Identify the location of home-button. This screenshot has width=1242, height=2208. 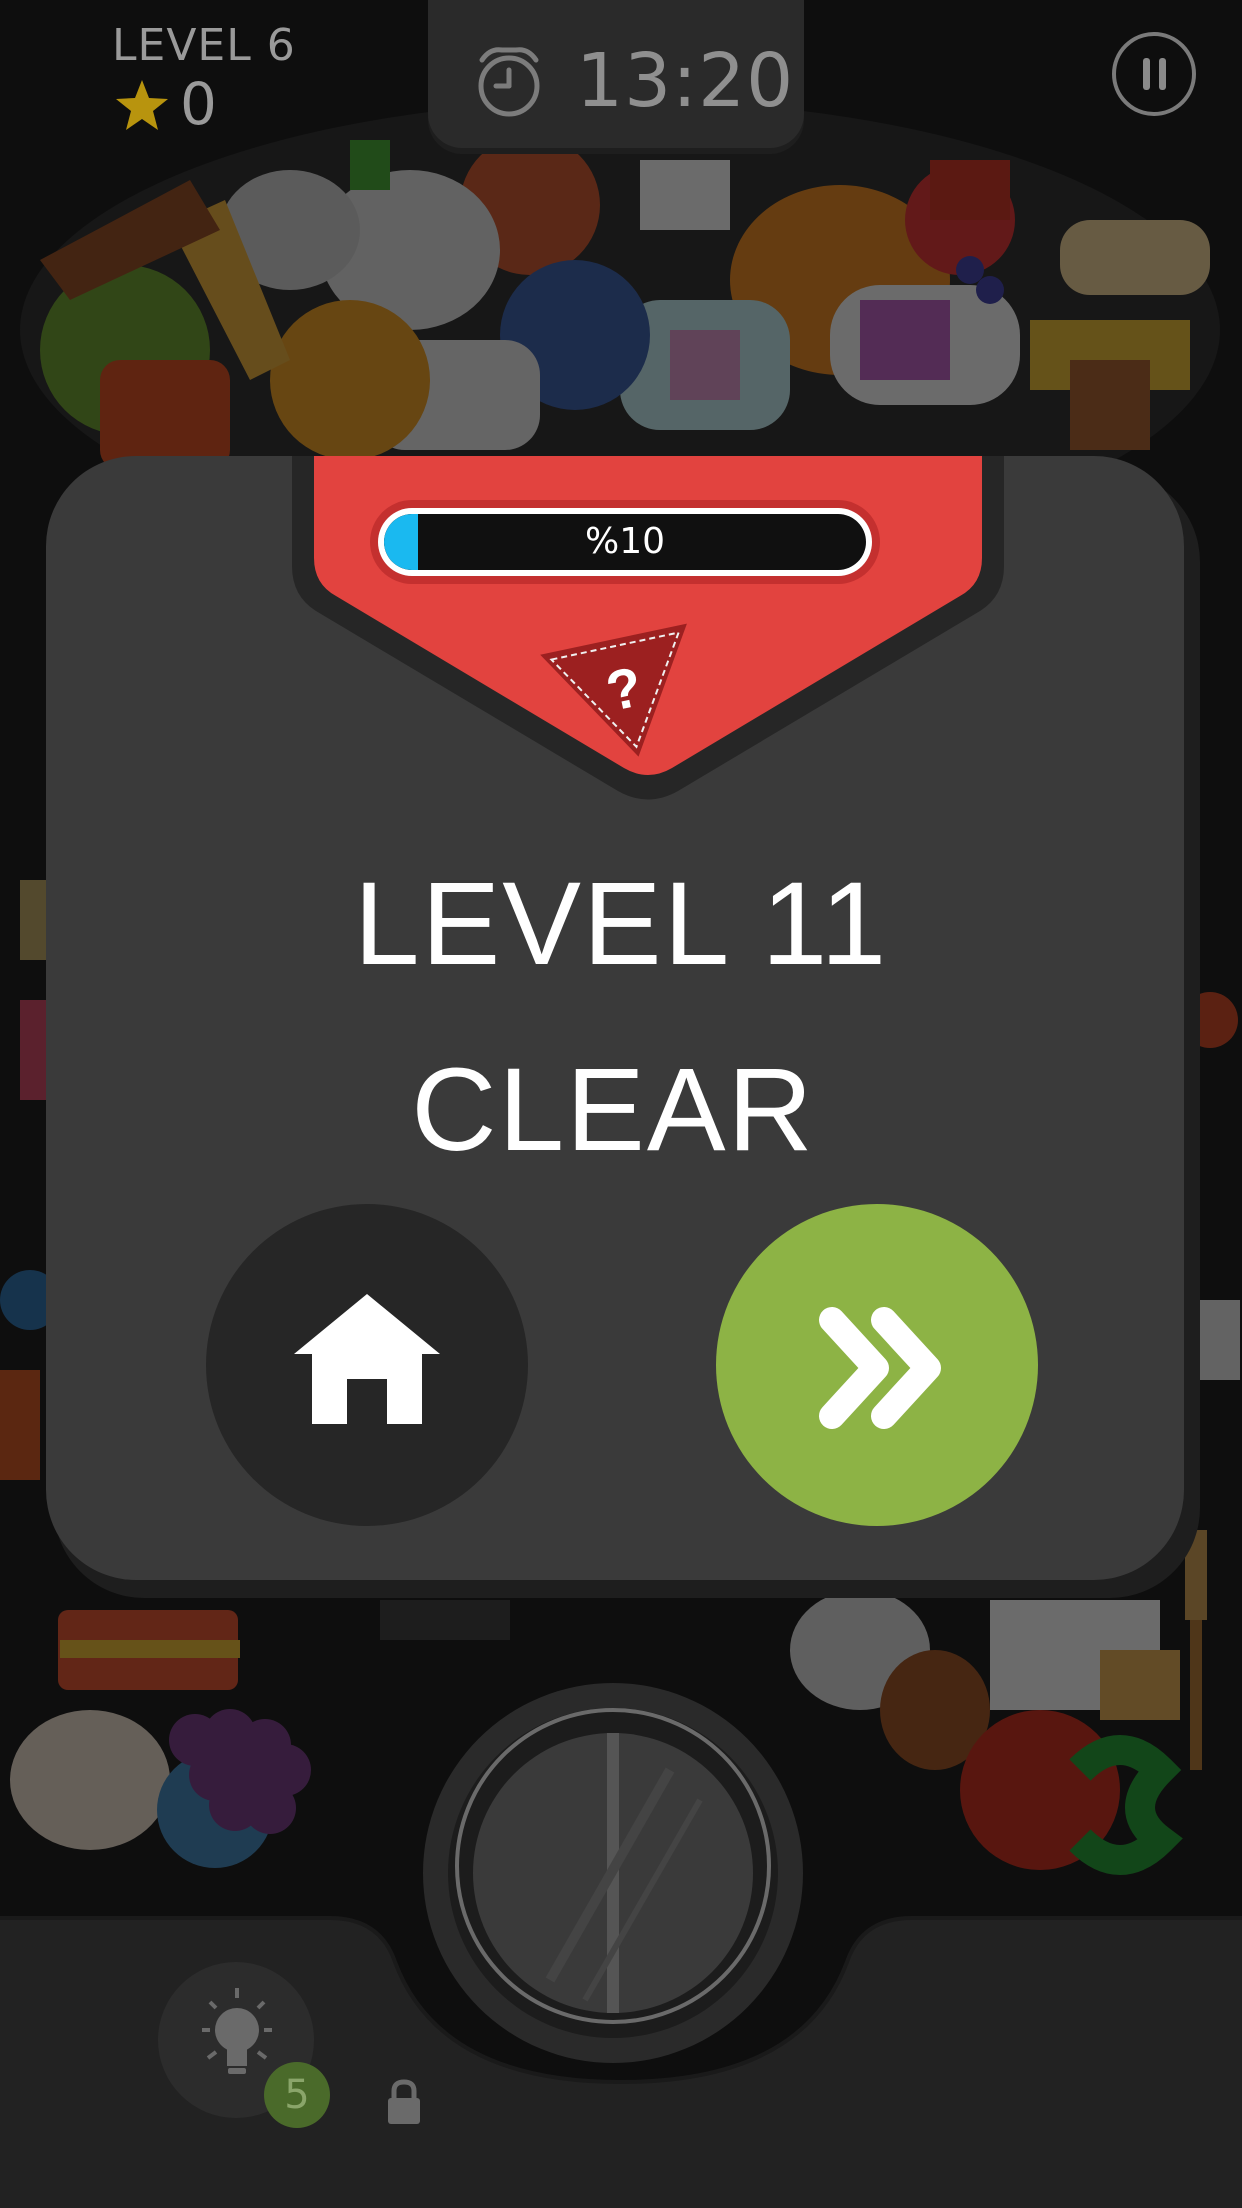
(367, 1365).